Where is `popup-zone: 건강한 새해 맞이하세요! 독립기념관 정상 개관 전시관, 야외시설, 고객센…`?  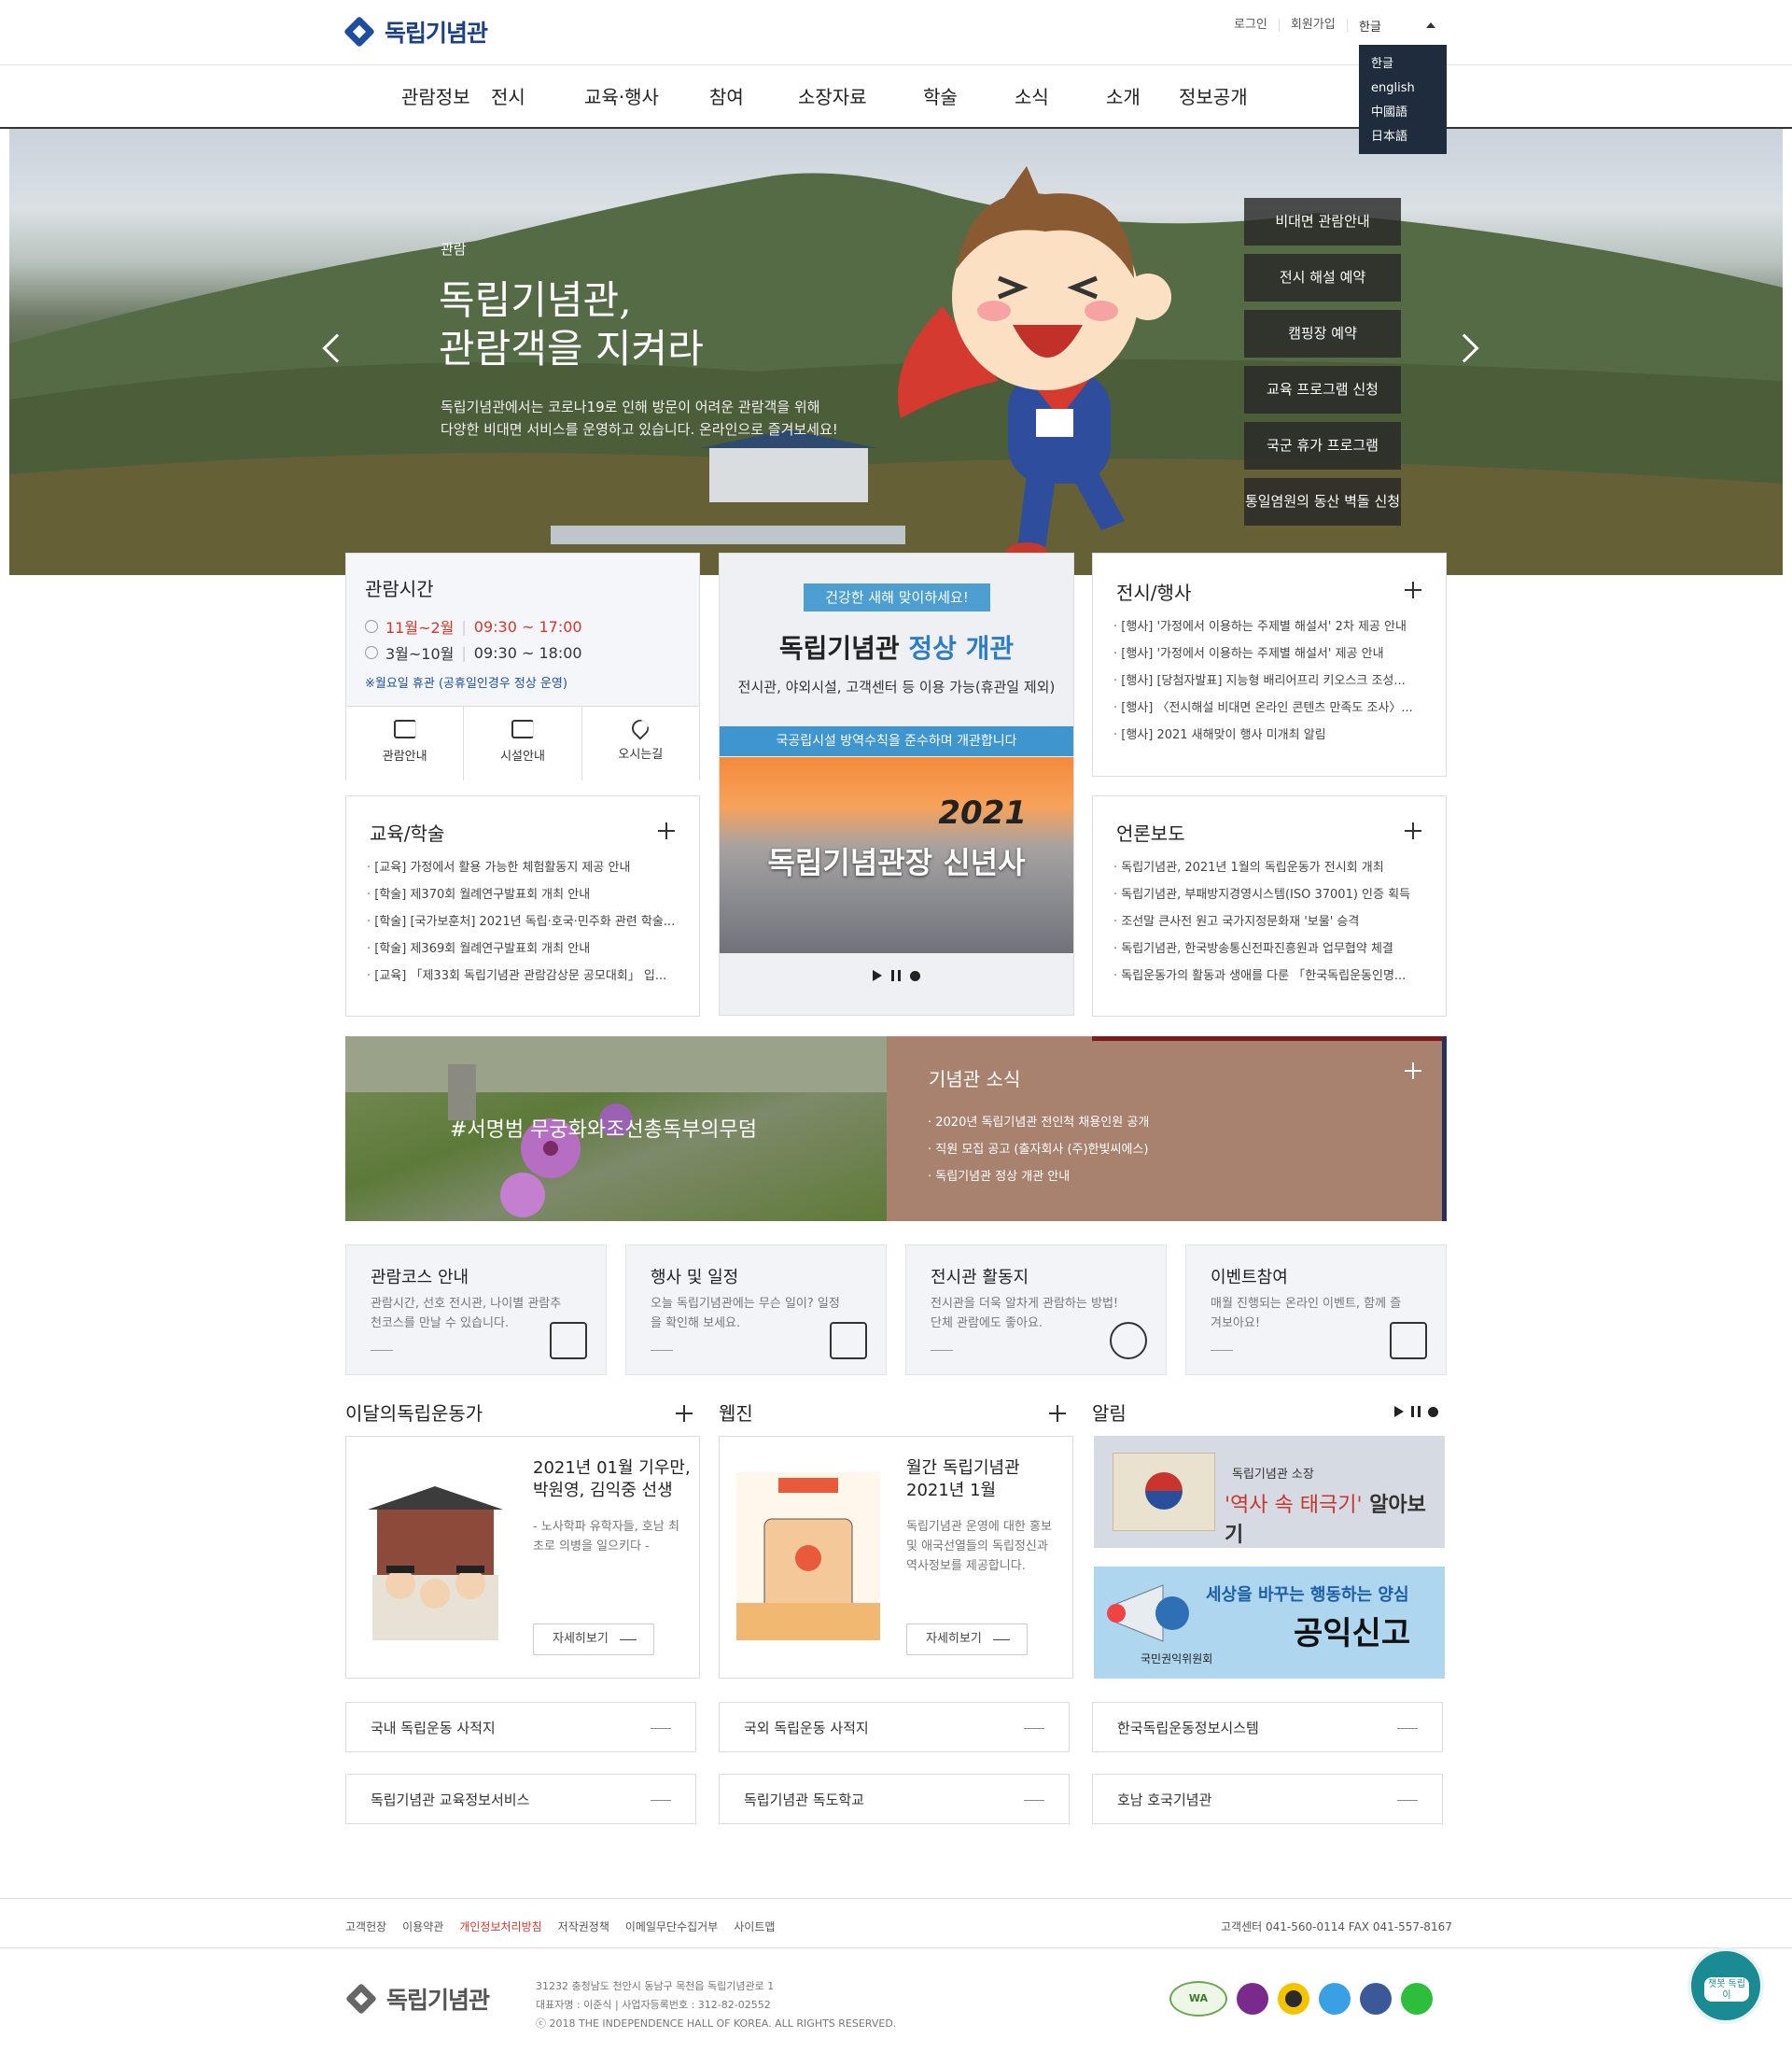 popup-zone: 건강한 새해 맞이하세요! 독립기념관 정상 개관 전시관, 야외시설, 고객센… is located at coordinates (896, 785).